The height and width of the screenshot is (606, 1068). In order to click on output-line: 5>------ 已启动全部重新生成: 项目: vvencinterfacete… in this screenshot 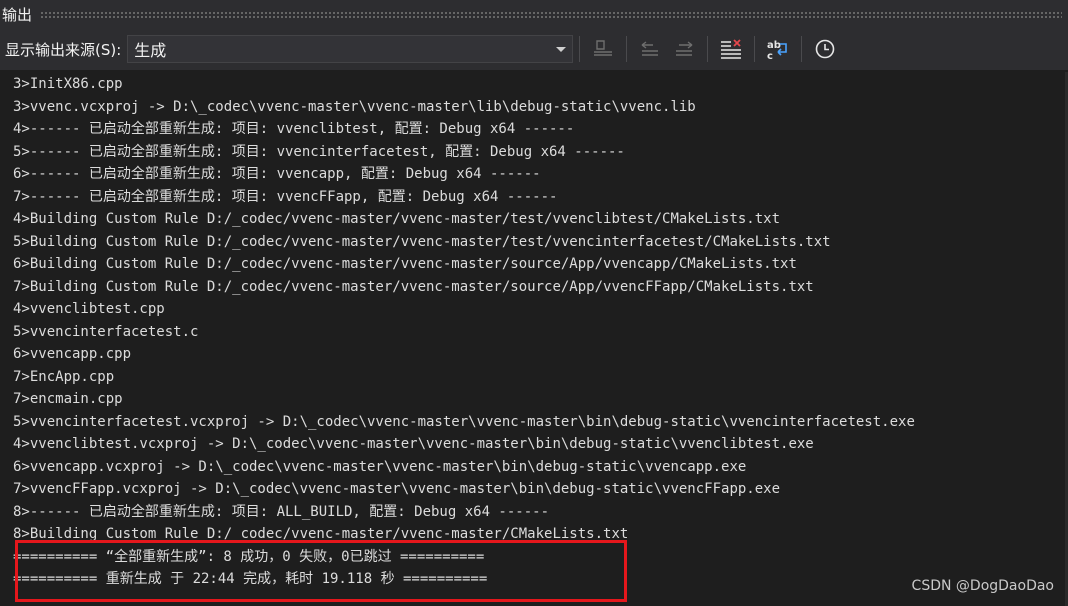, I will do `click(319, 151)`.